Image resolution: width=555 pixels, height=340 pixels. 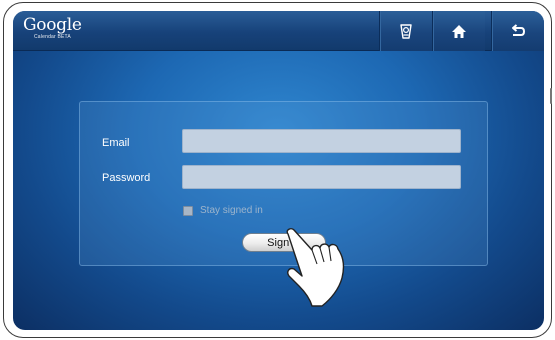 I want to click on brand-subtitle: Calendar BETA, so click(x=52, y=37).